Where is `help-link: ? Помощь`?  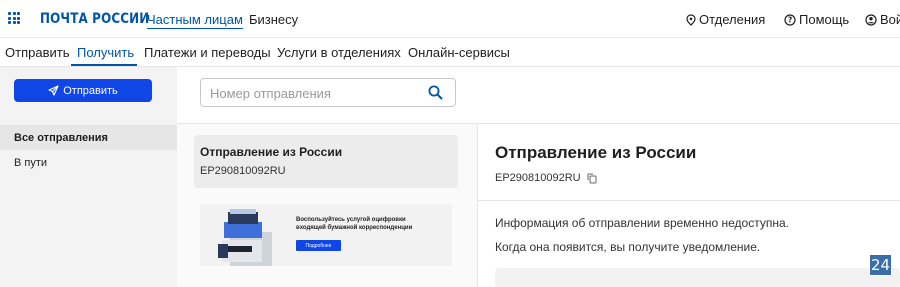
help-link: ? Помощь is located at coordinates (816, 19).